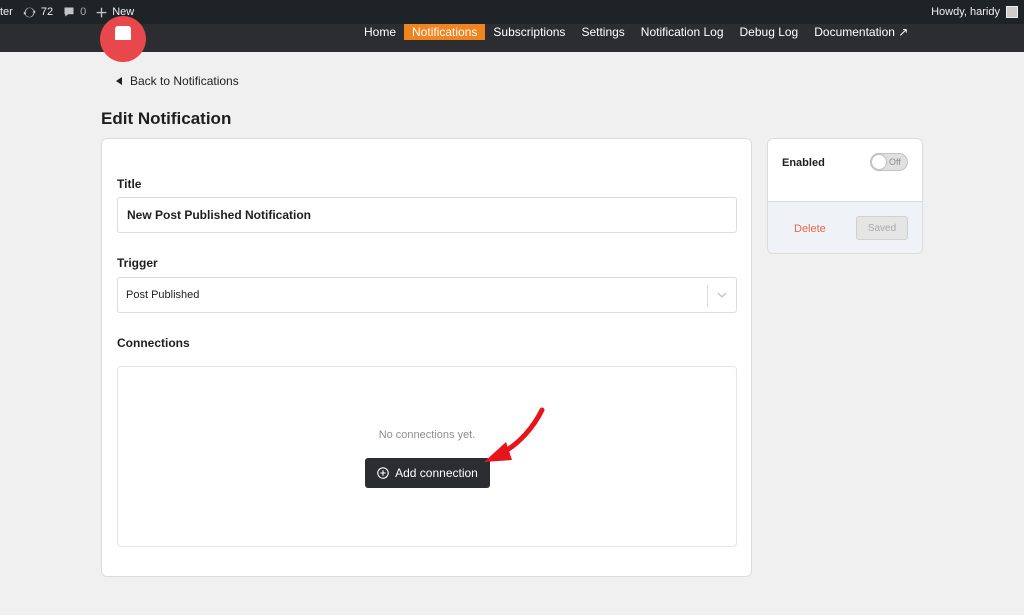  I want to click on delete-button: Delete, so click(810, 229).